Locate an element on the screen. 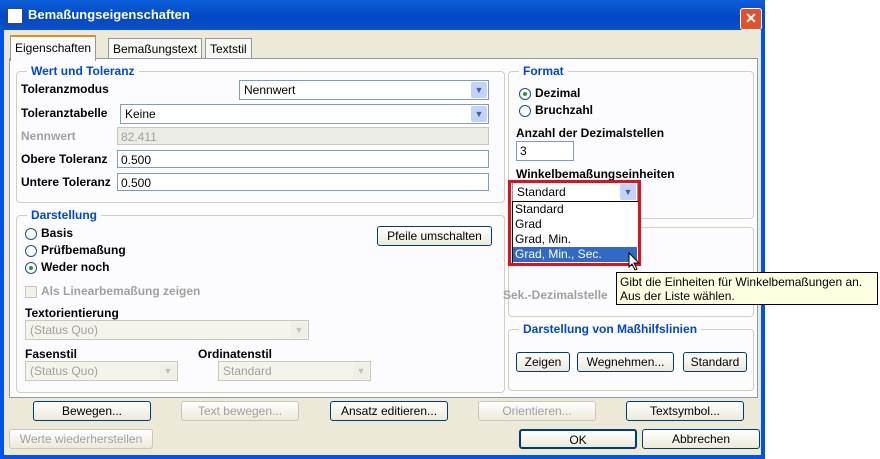 This screenshot has width=880, height=459. radio-pruefbemassung is located at coordinates (31, 251).